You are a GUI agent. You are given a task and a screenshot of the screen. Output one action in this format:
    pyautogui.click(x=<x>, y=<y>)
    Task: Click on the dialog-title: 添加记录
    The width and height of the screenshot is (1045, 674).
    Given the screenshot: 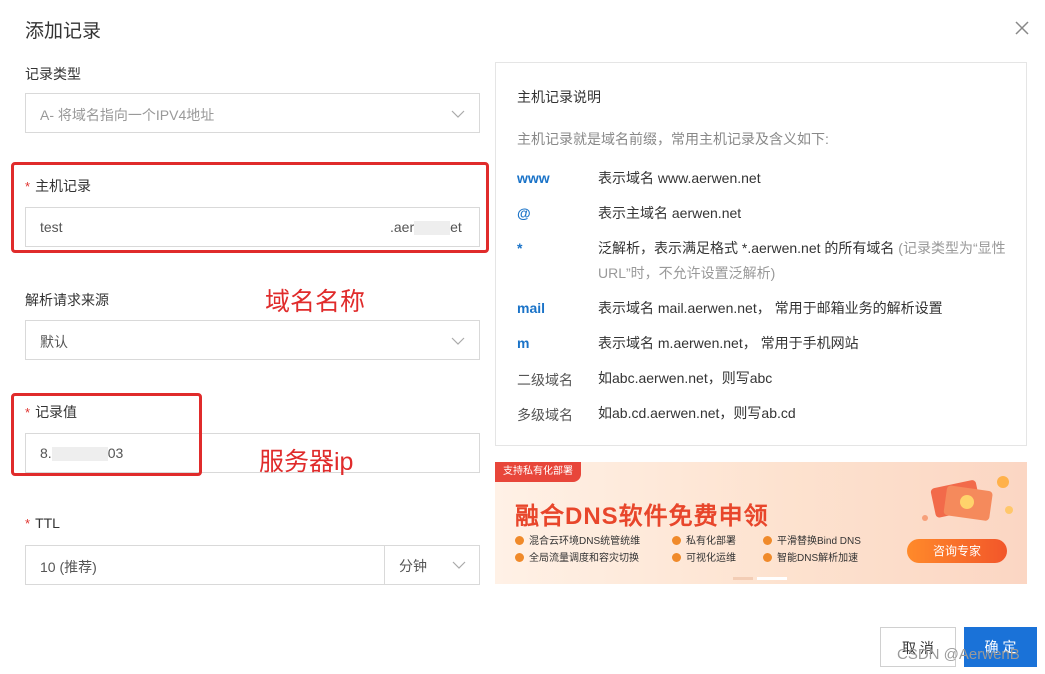 What is the action you would take?
    pyautogui.click(x=63, y=31)
    